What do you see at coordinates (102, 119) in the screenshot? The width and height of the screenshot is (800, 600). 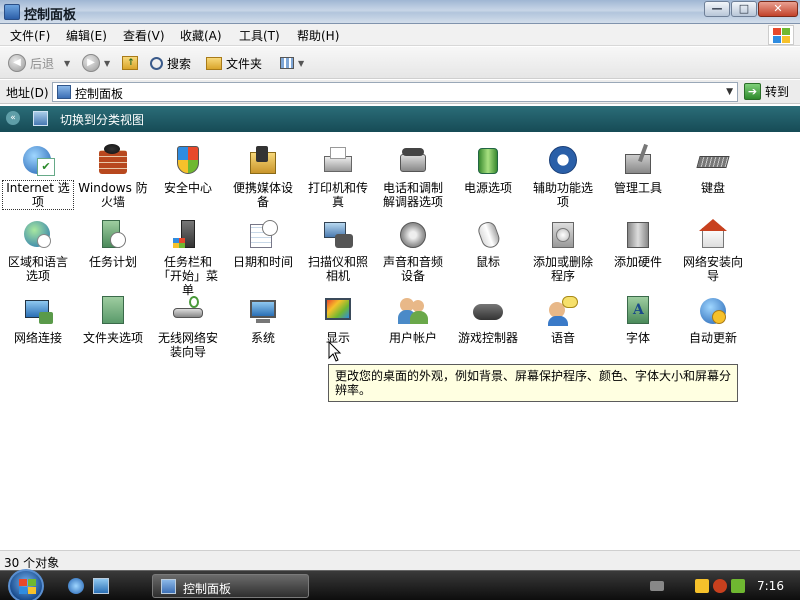 I see `switch-category-view-link: 切换到分类视图` at bounding box center [102, 119].